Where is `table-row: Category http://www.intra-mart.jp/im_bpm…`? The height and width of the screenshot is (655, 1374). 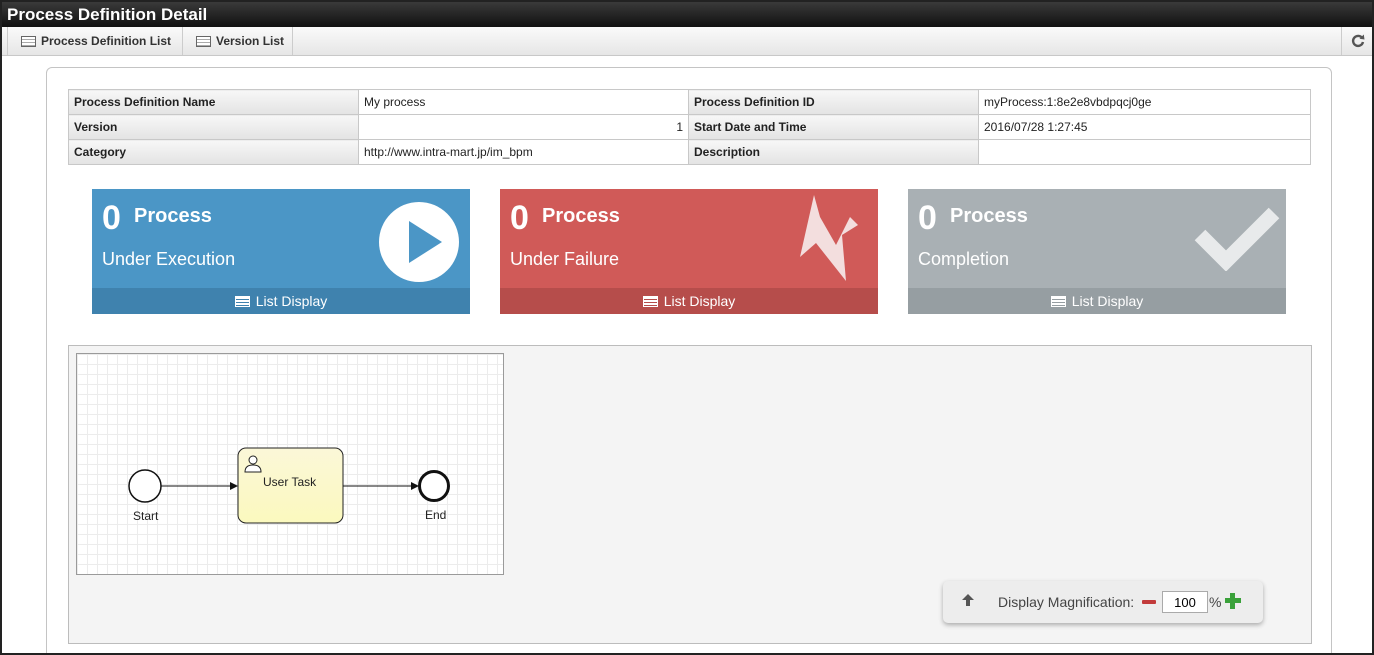 table-row: Category http://www.intra-mart.jp/im_bpm… is located at coordinates (689, 152).